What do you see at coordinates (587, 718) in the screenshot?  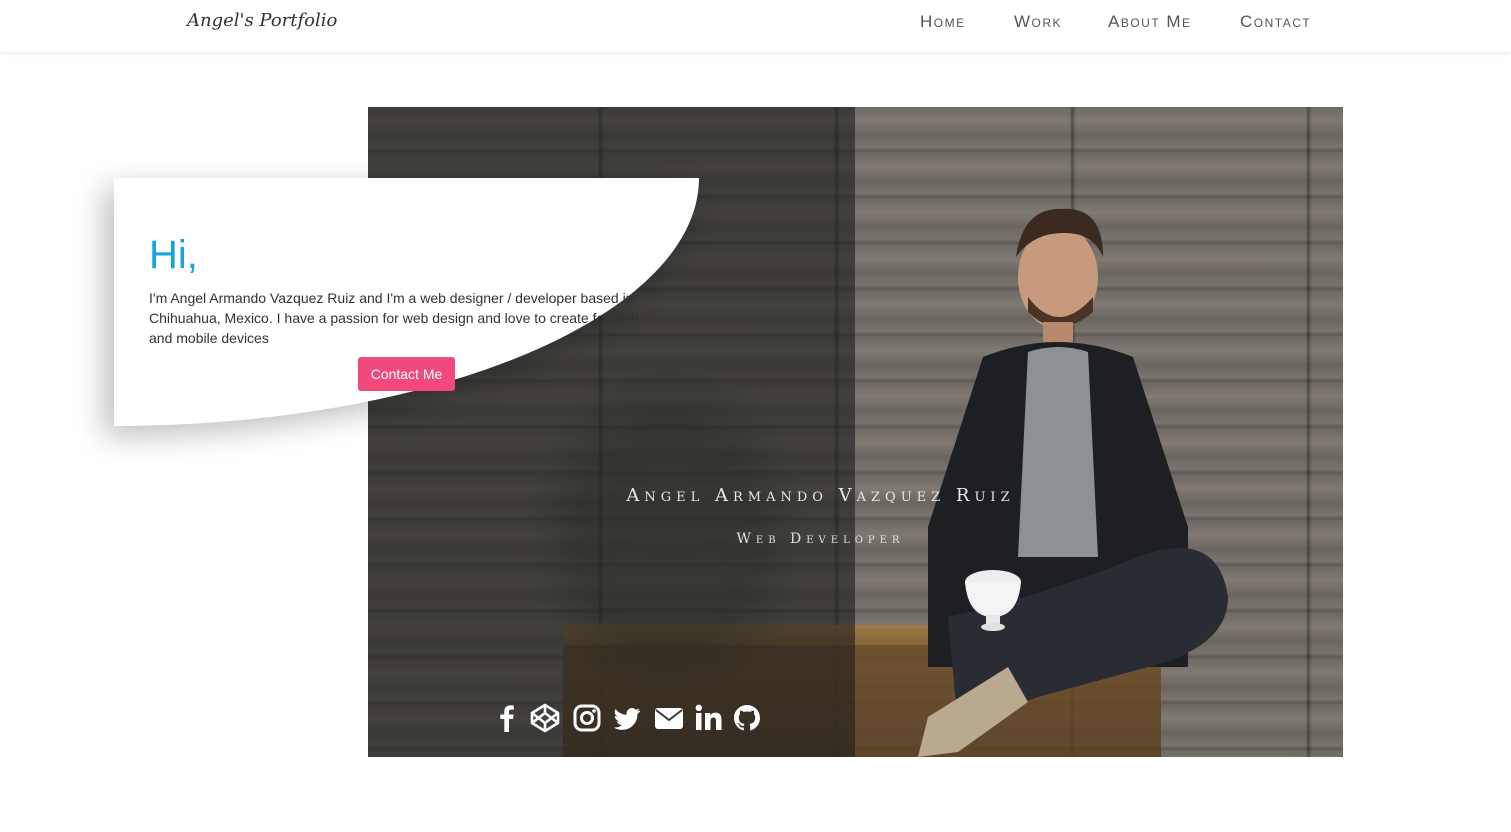 I see `instagram-icon` at bounding box center [587, 718].